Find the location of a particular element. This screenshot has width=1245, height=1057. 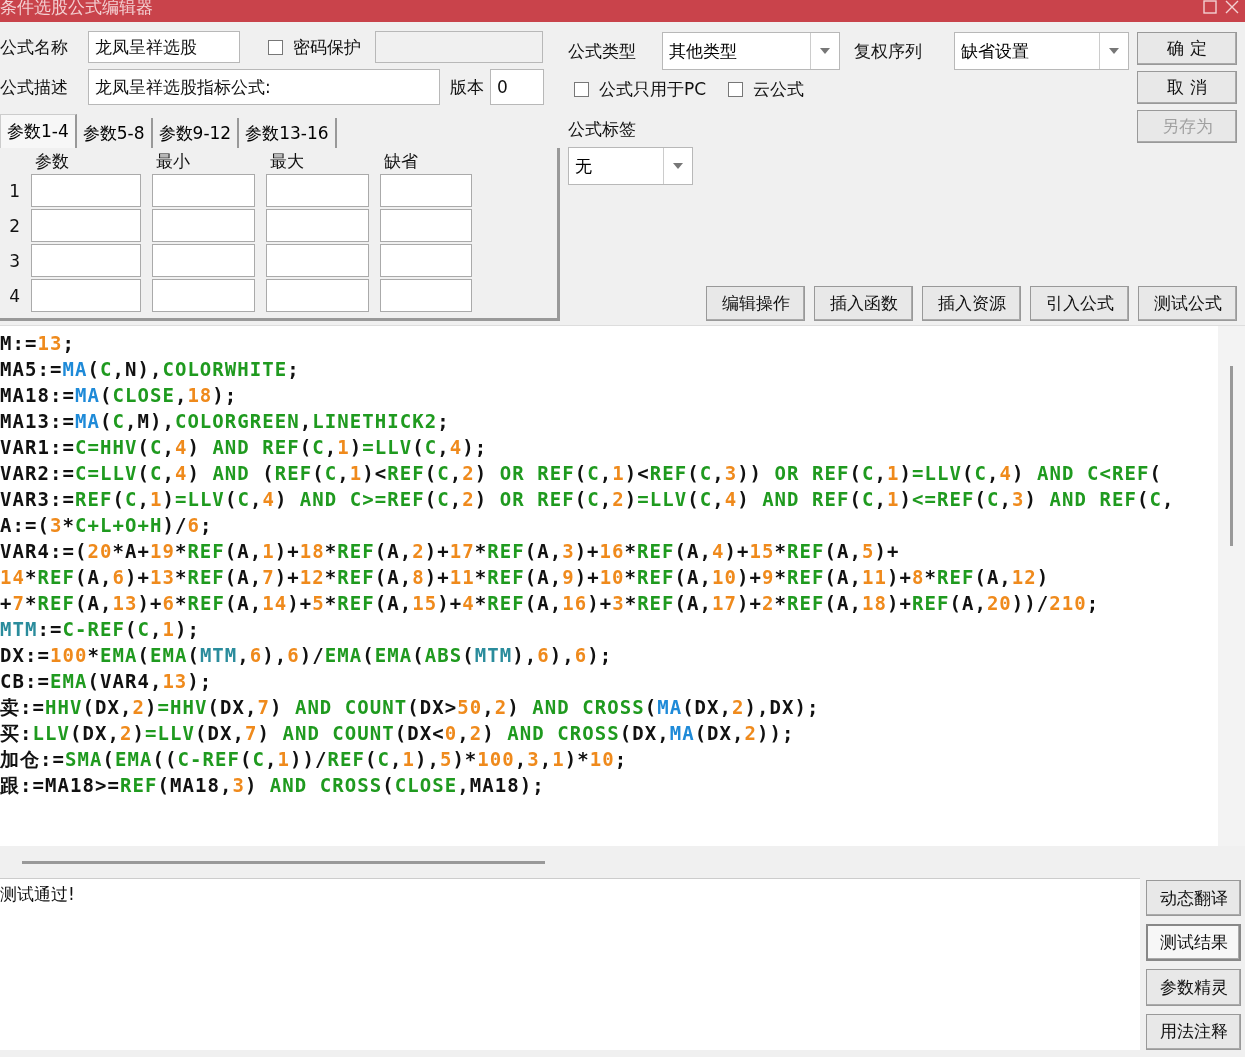

column-header: 参数 is located at coordinates (52, 161).